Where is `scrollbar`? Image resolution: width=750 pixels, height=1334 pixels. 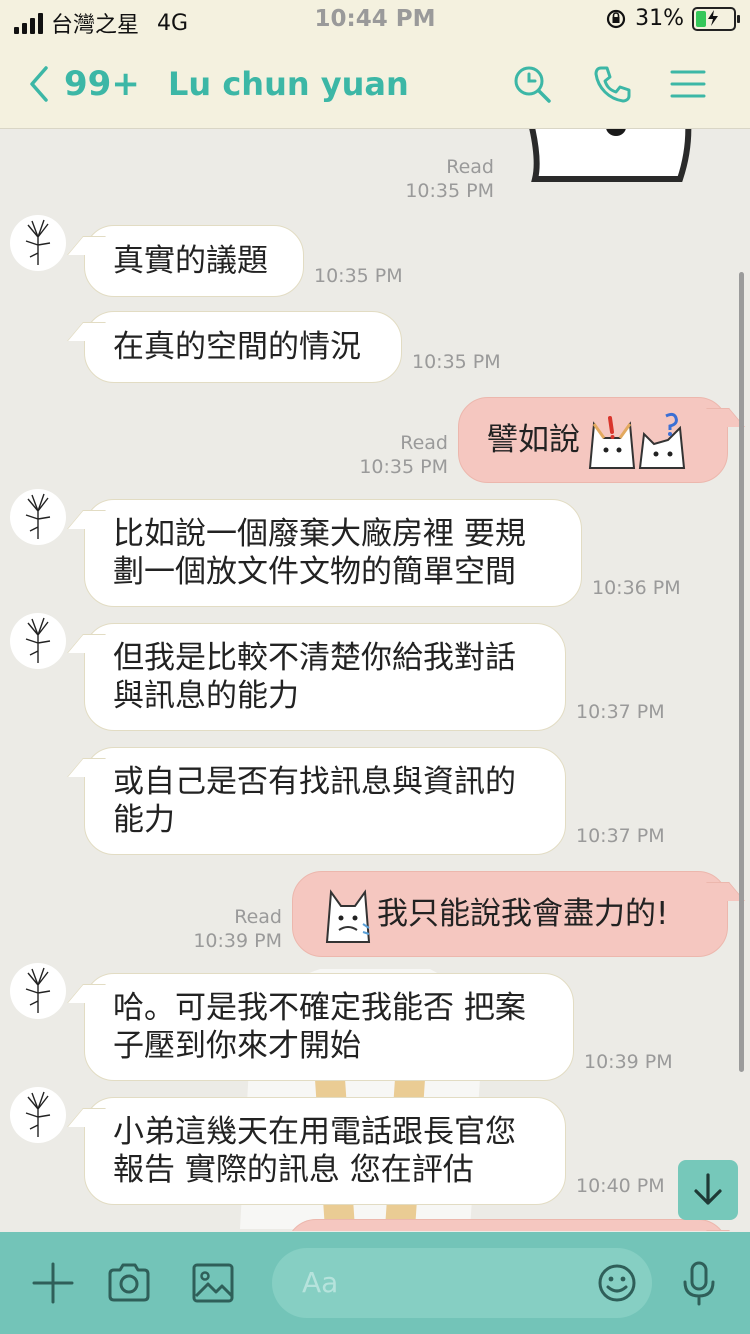
scrollbar is located at coordinates (741, 672).